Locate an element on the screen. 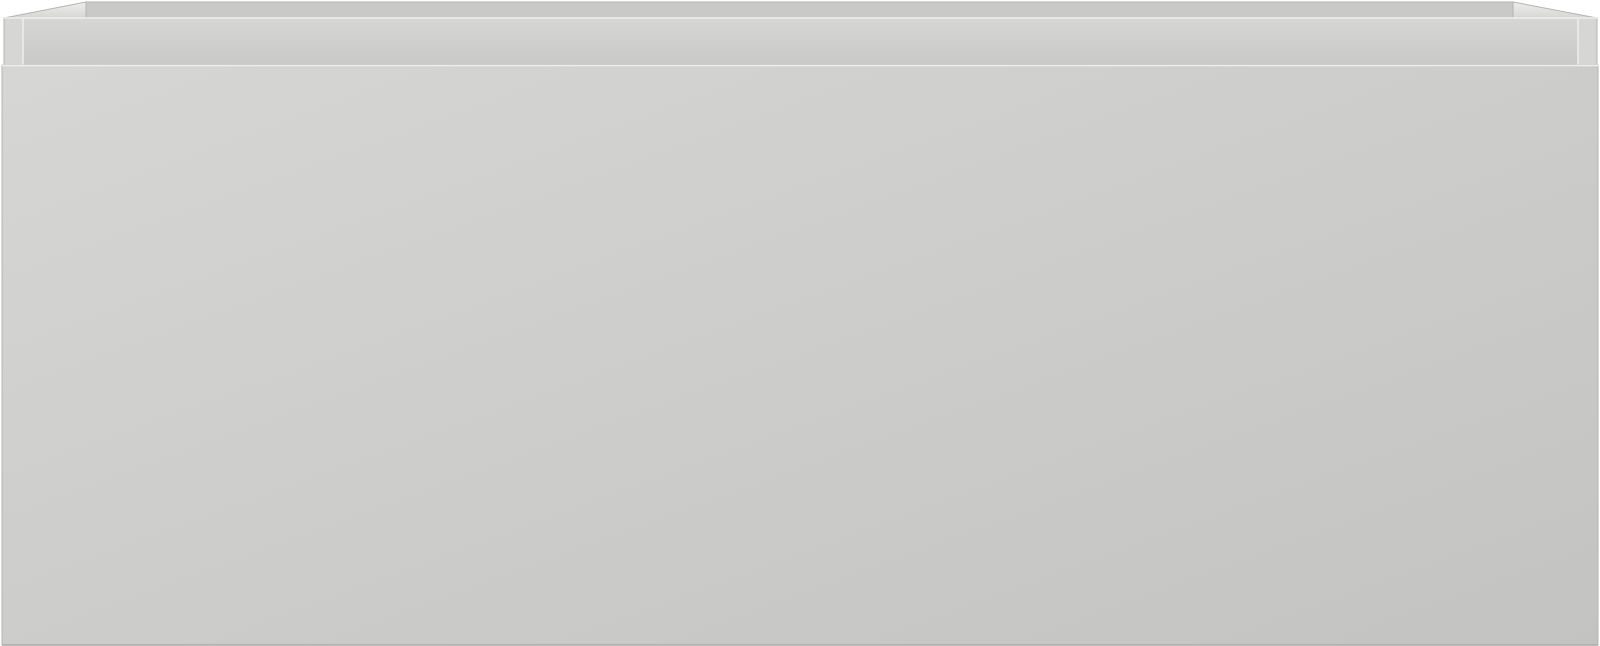 The width and height of the screenshot is (1600, 646). drawer-left-top-slope is located at coordinates (45, 10).